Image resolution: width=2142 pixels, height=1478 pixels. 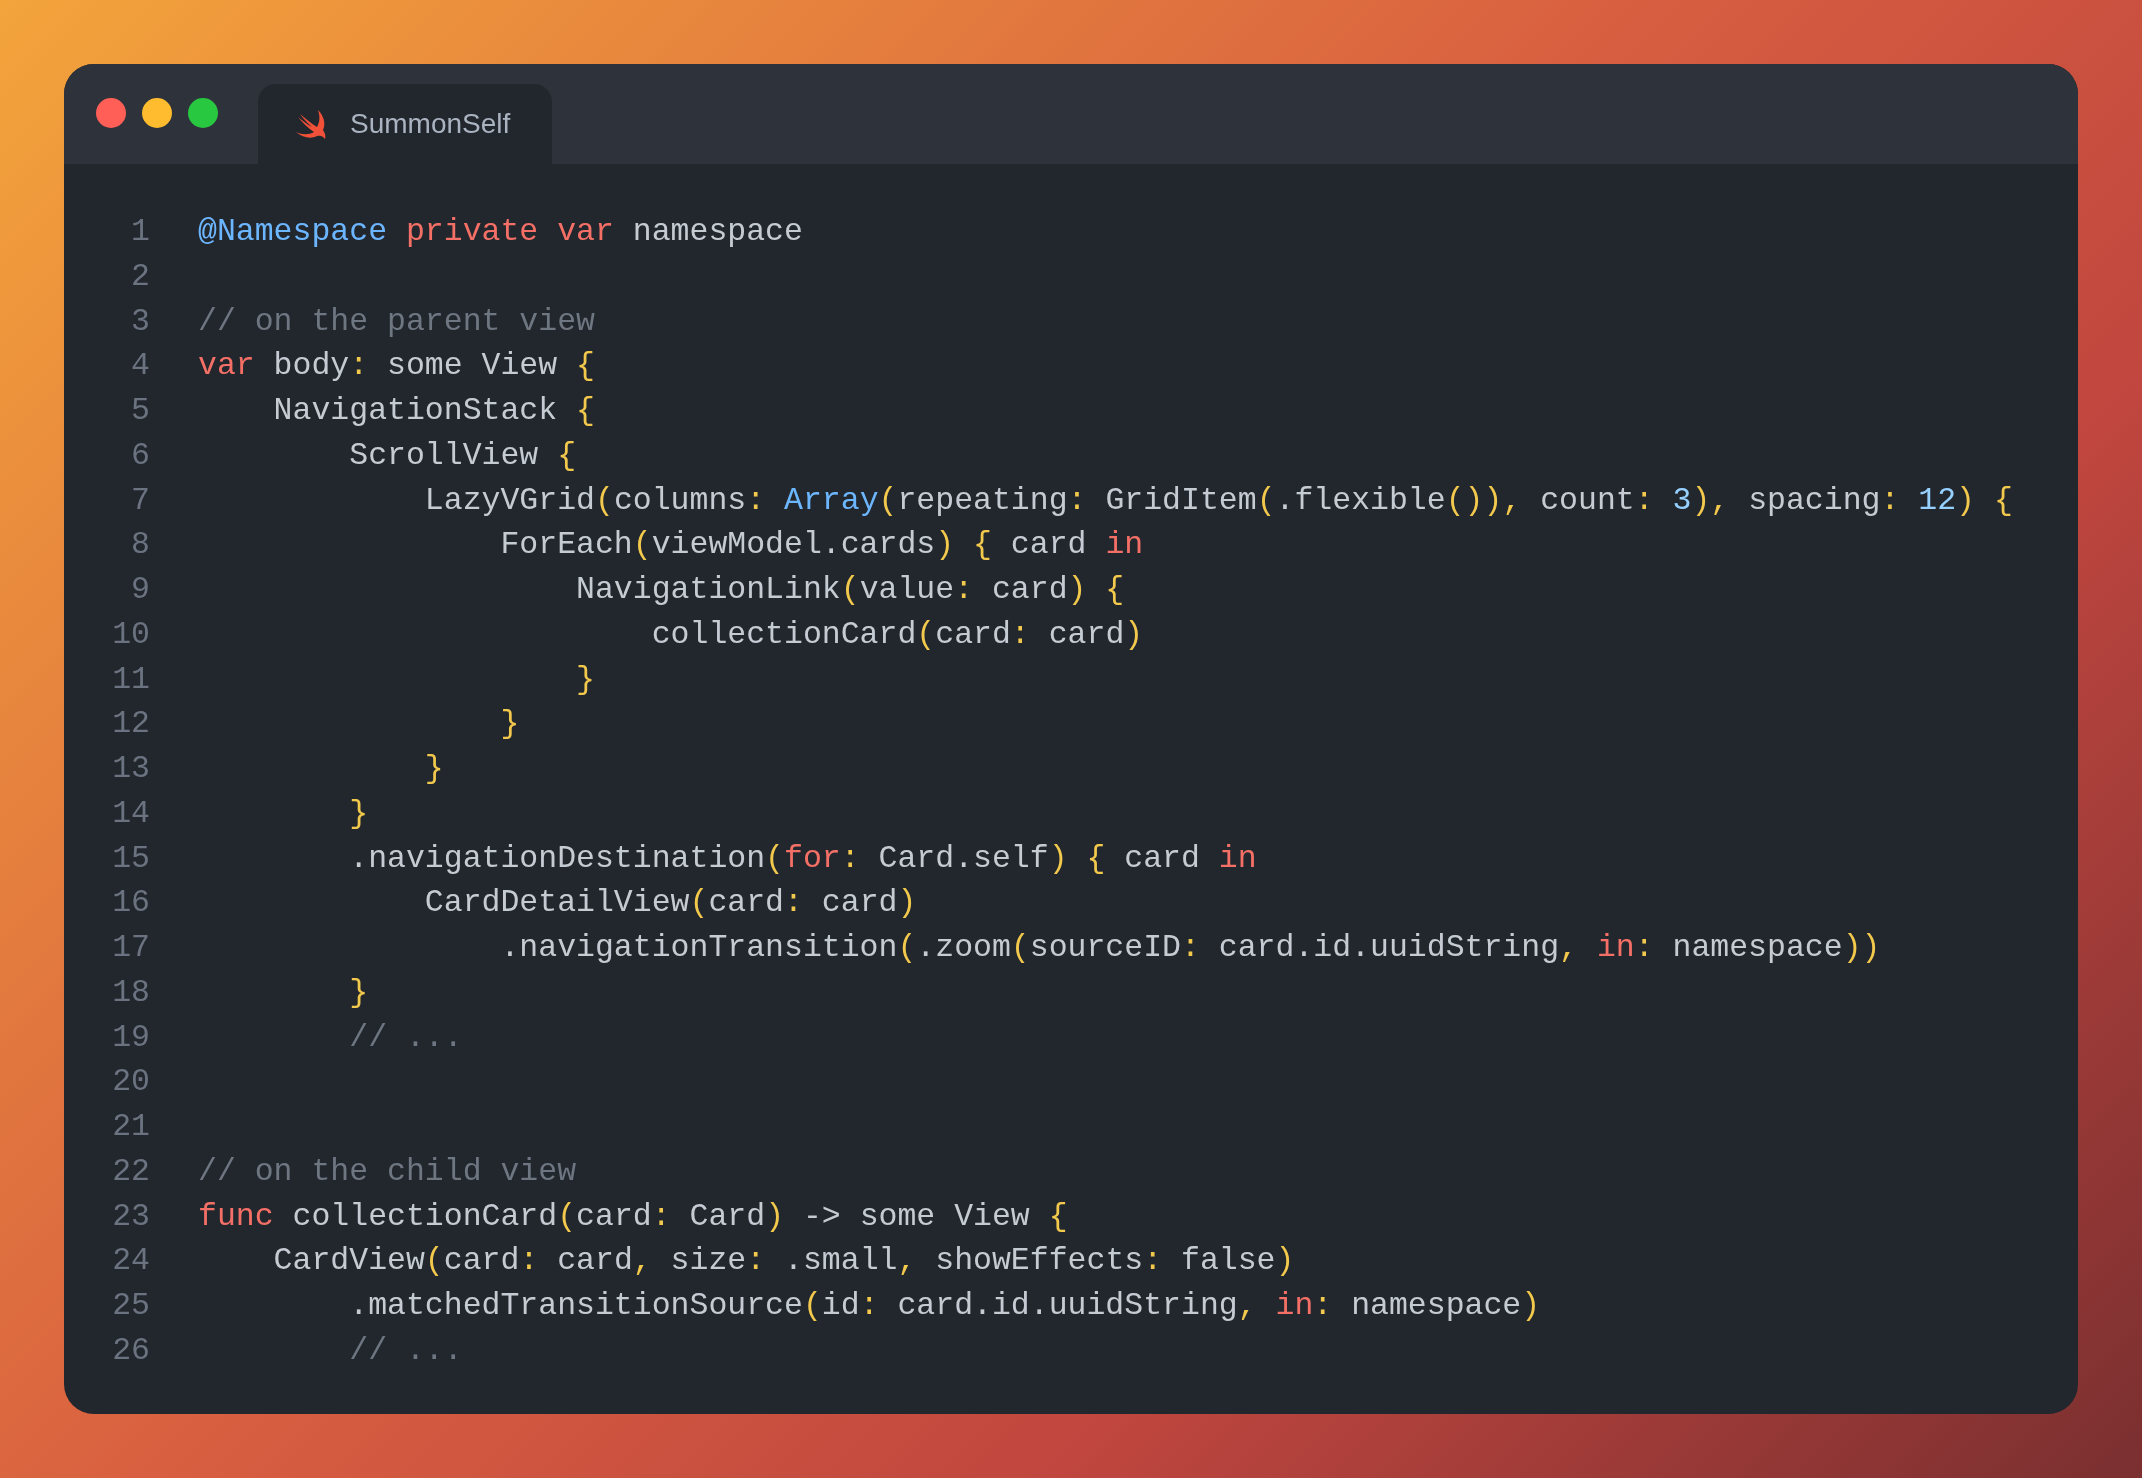 What do you see at coordinates (670, 903) in the screenshot?
I see `code-line: CardDetailView(card: card)` at bounding box center [670, 903].